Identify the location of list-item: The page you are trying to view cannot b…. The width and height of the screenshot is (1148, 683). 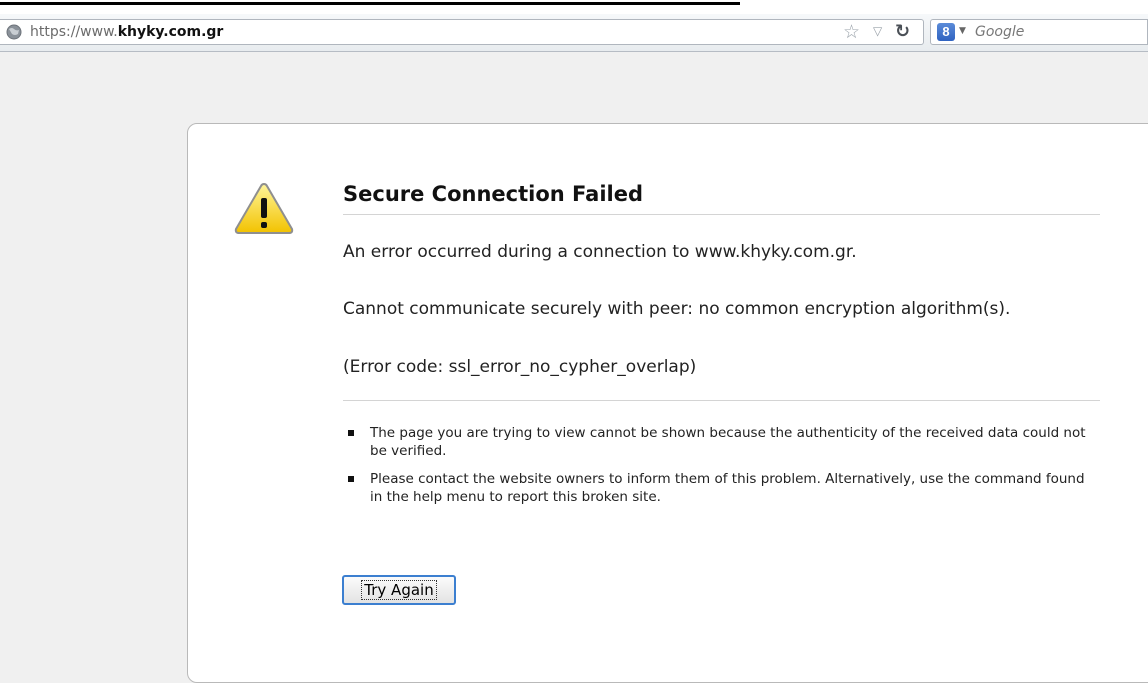
(718, 442).